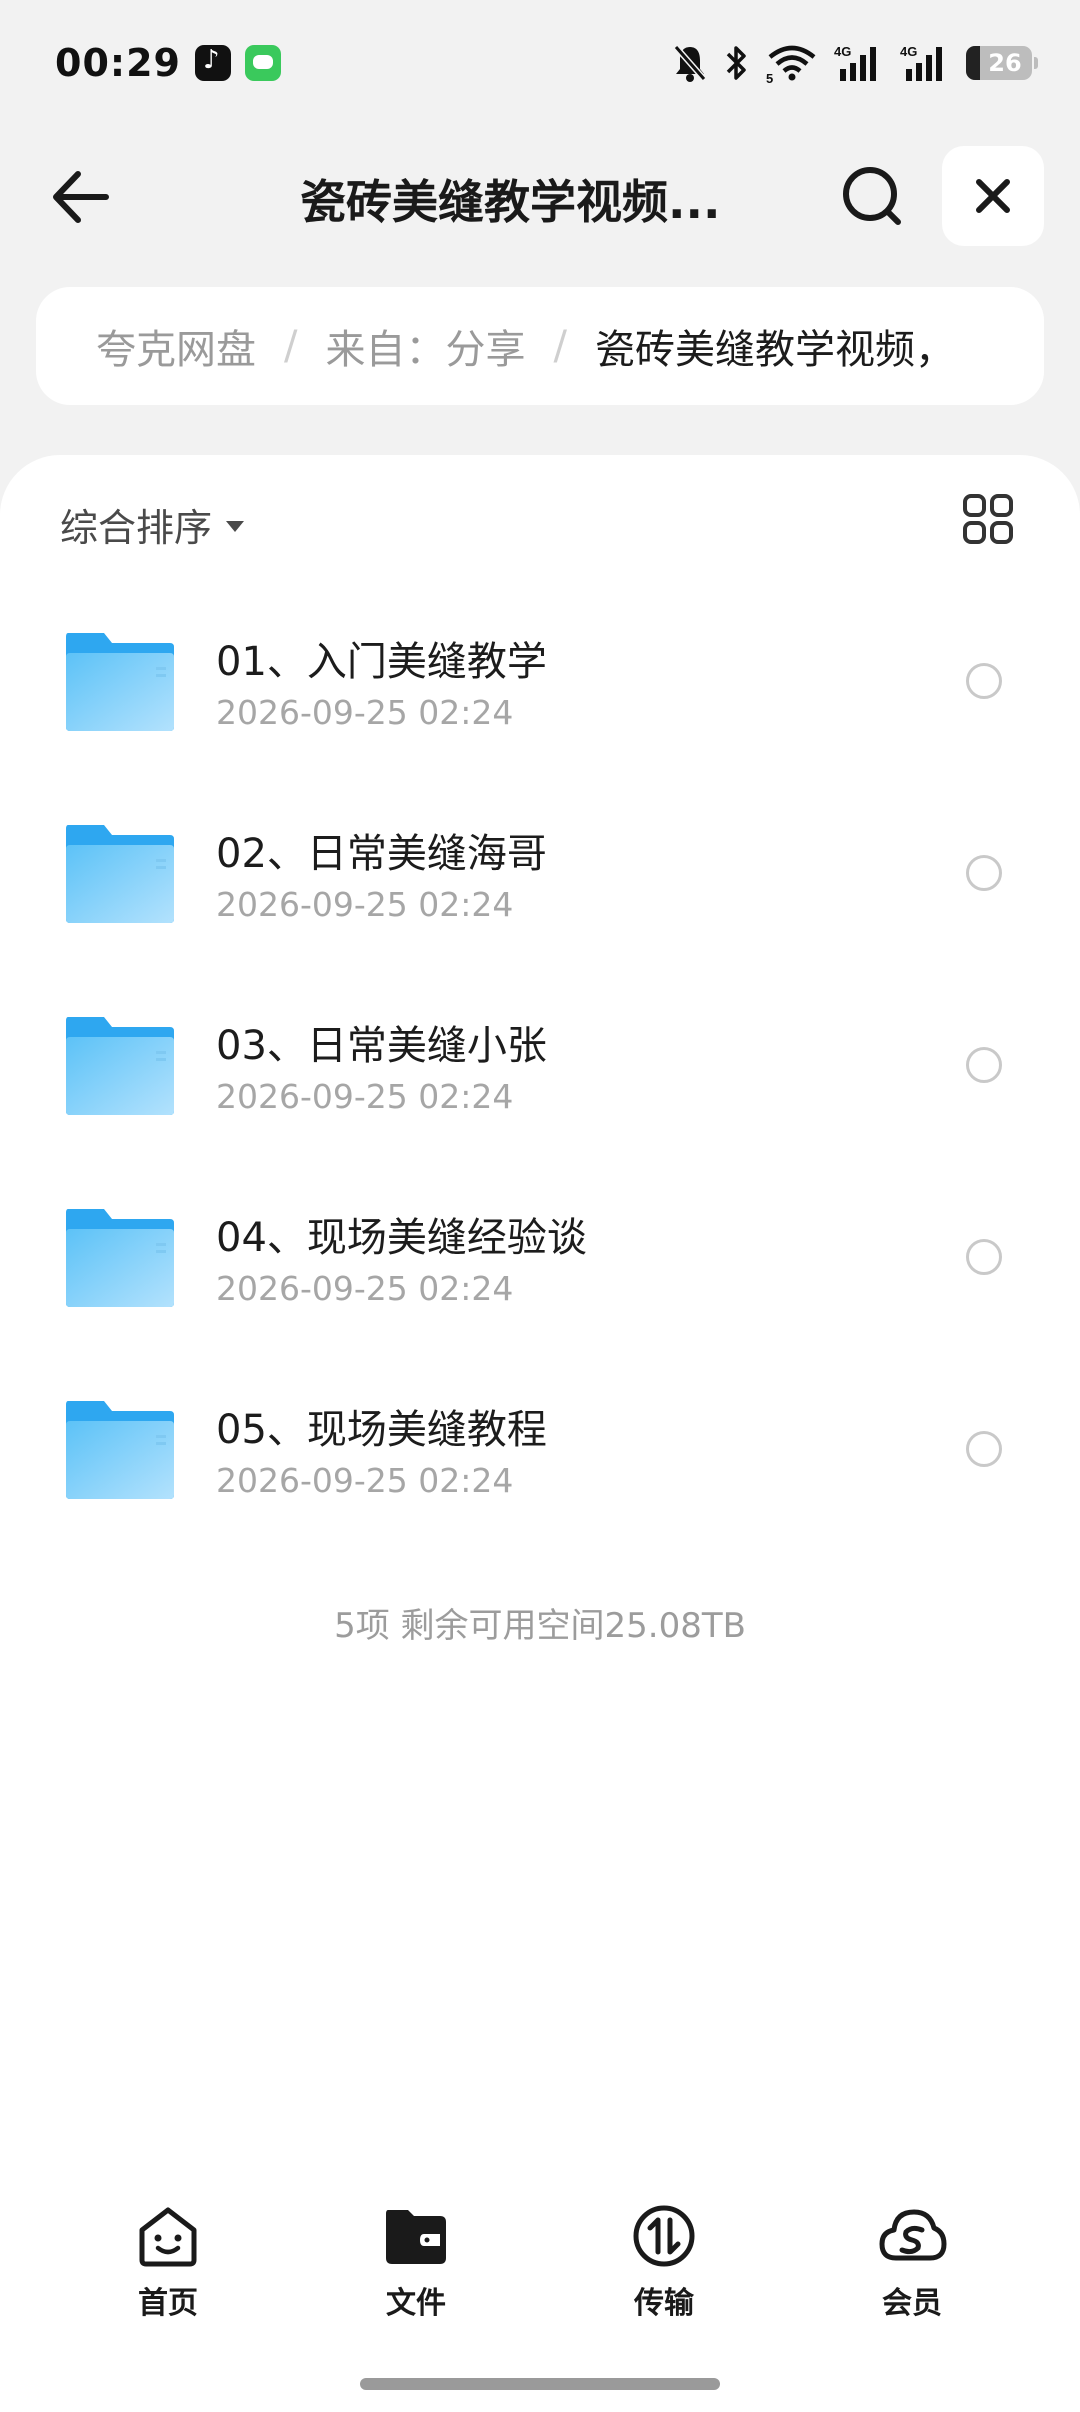  Describe the element at coordinates (540, 346) in the screenshot. I see `breadcrumb: 夸克网盘 / 来自：分享 / 瓷砖美缝教学视频，` at that location.